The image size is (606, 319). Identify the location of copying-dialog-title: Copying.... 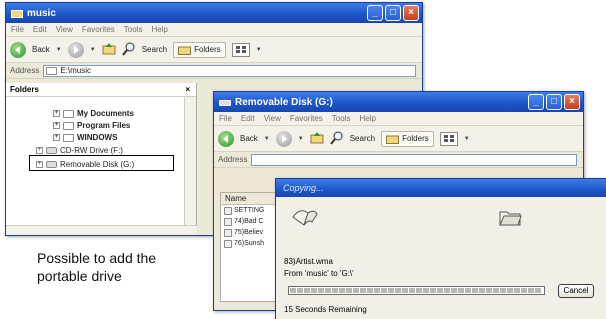
(303, 188).